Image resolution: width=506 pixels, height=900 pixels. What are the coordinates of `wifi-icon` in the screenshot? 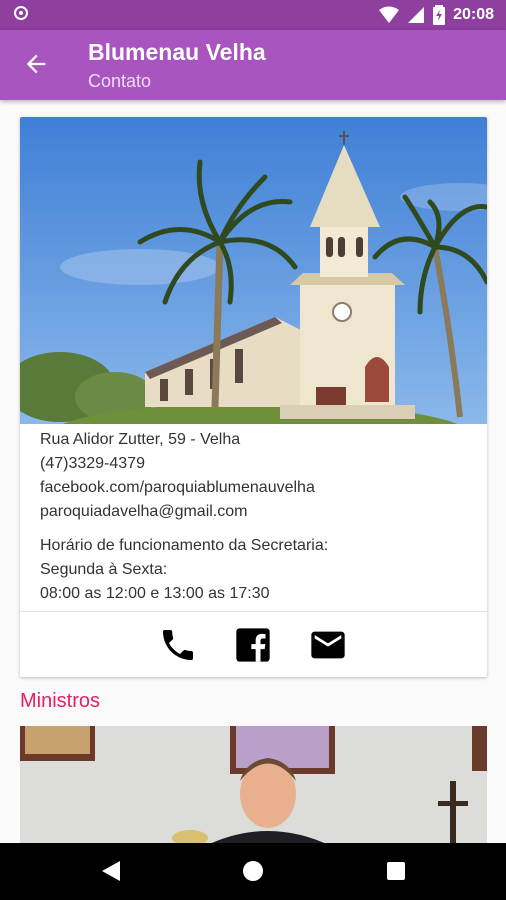 It's located at (389, 14).